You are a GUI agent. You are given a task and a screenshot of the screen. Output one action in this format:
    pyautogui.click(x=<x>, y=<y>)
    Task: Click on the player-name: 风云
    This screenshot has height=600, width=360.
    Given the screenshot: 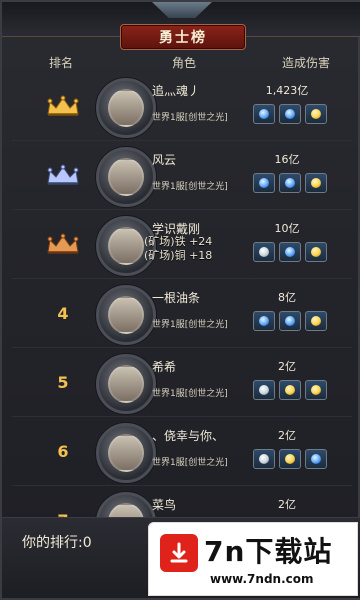 What is the action you would take?
    pyautogui.click(x=164, y=160)
    